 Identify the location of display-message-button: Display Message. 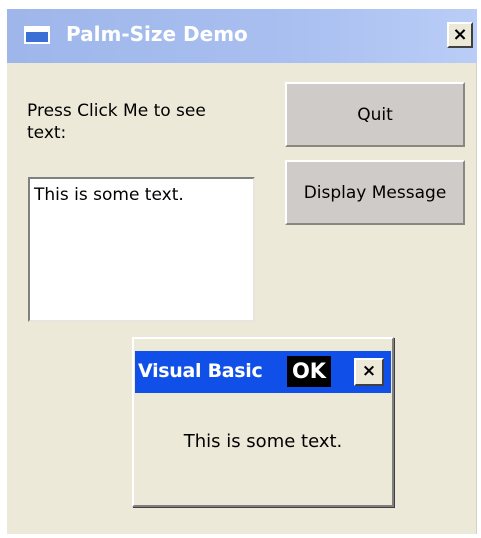
(375, 192).